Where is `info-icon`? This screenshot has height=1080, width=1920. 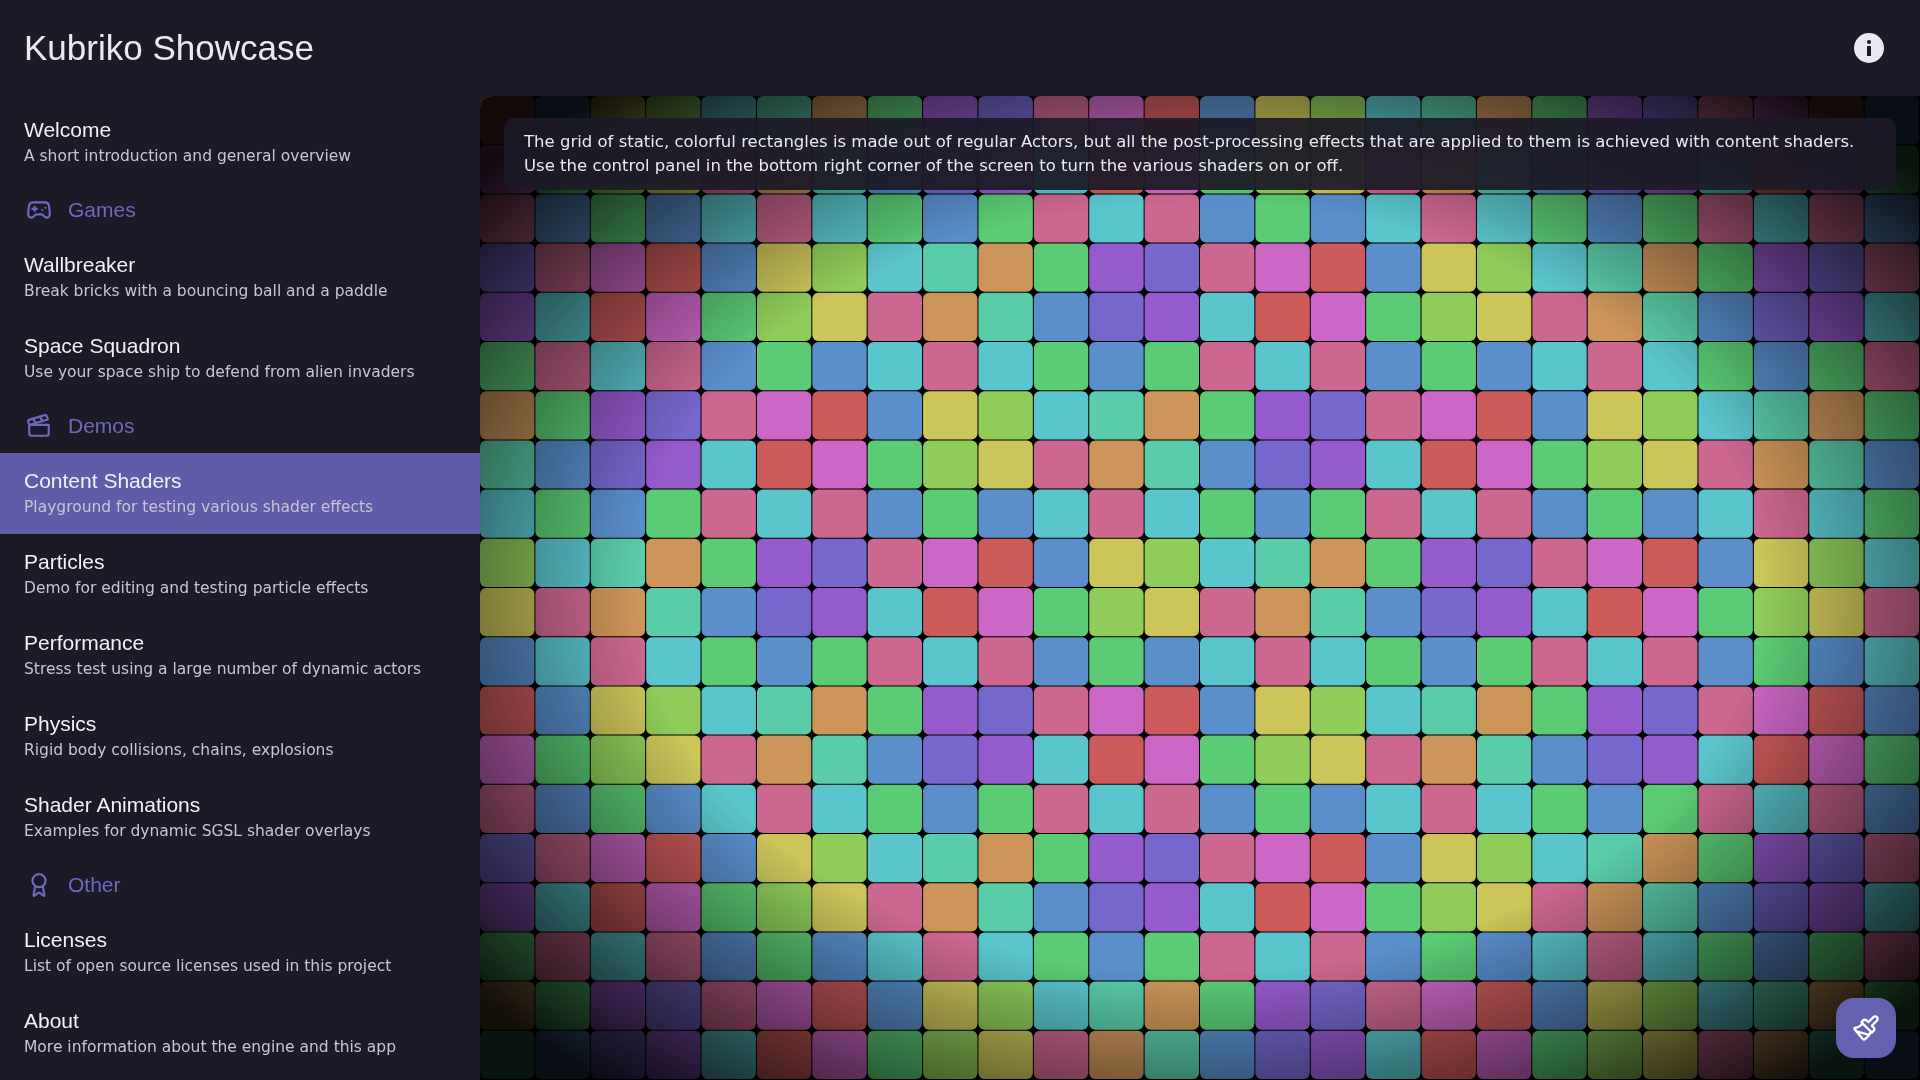 info-icon is located at coordinates (1869, 48).